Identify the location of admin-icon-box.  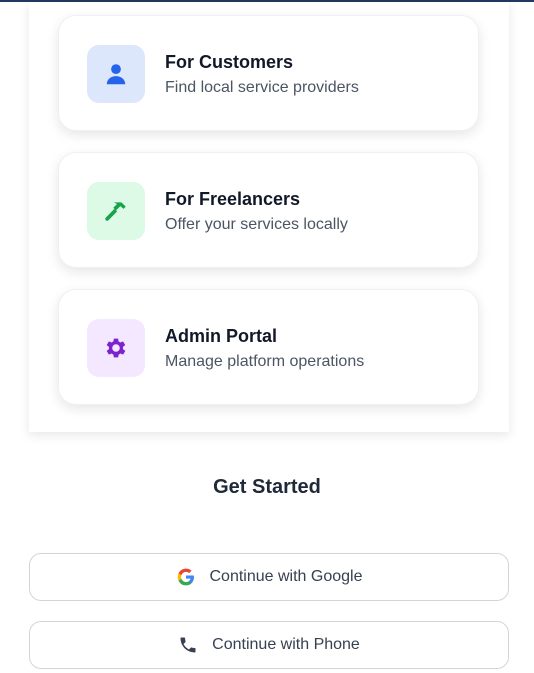
(116, 348).